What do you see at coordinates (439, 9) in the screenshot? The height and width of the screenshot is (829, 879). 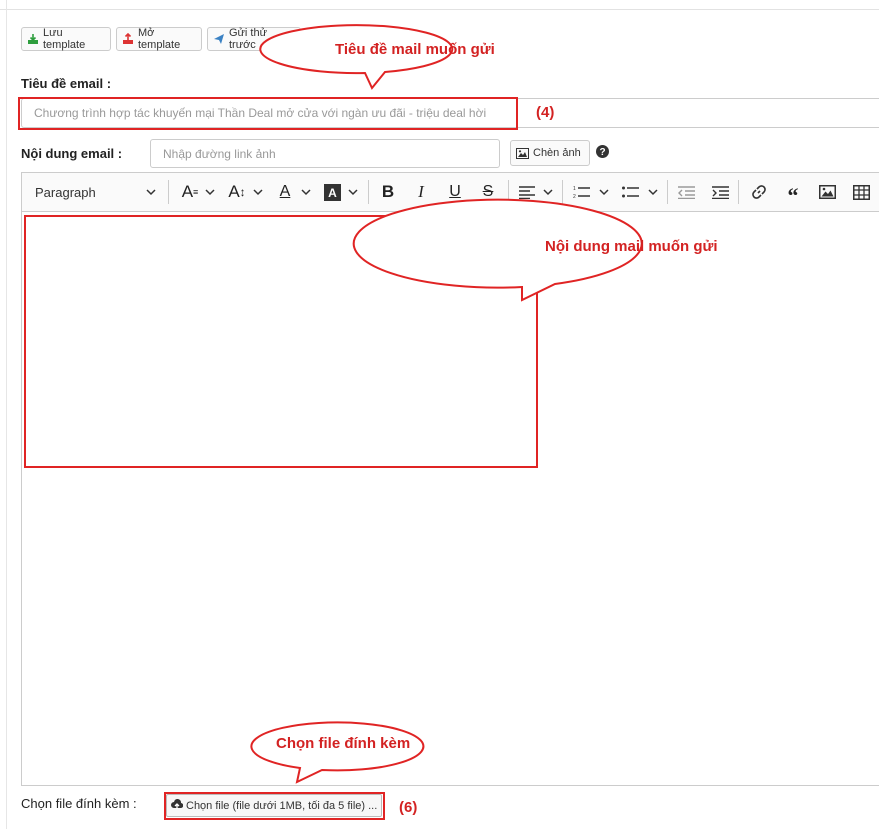 I see `top-divider` at bounding box center [439, 9].